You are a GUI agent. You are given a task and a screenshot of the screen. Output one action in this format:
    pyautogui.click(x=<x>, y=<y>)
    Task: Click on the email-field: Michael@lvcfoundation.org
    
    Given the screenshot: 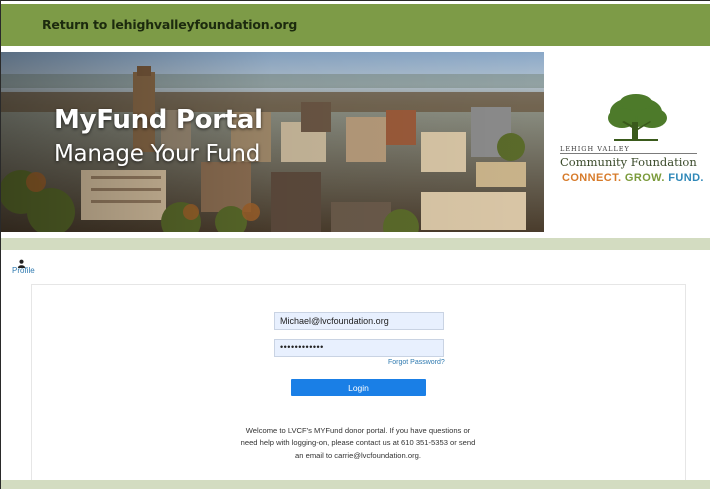 What is the action you would take?
    pyautogui.click(x=359, y=321)
    